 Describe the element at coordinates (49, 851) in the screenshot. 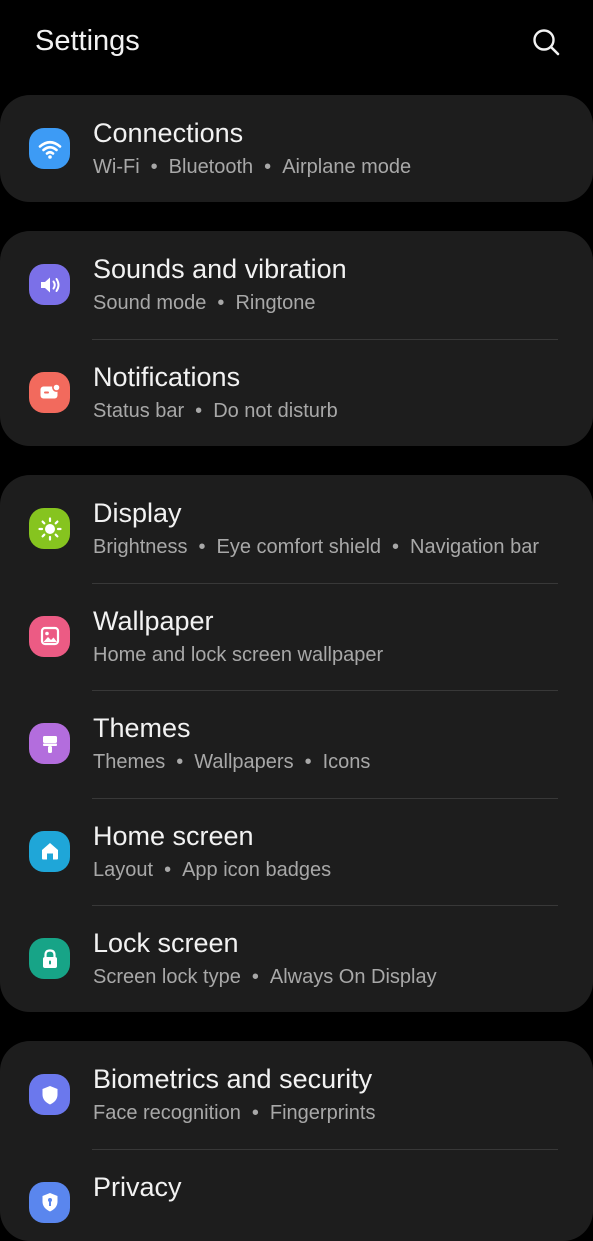

I see `home-icon` at that location.